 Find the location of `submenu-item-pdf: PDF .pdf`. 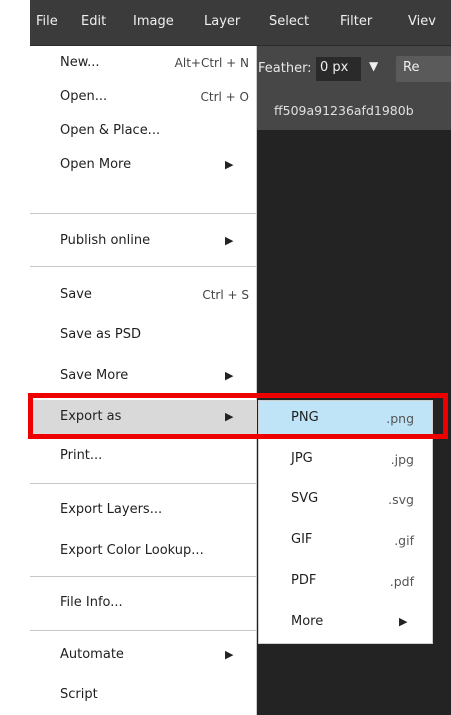

submenu-item-pdf: PDF .pdf is located at coordinates (345, 581).